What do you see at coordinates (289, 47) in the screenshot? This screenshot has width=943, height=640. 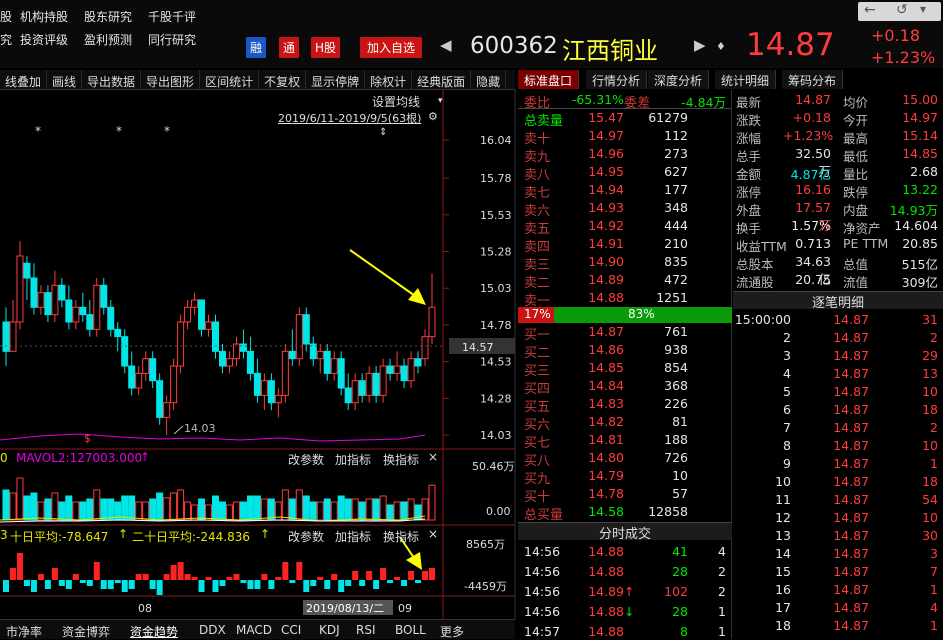 I see `connect-tag: 通` at bounding box center [289, 47].